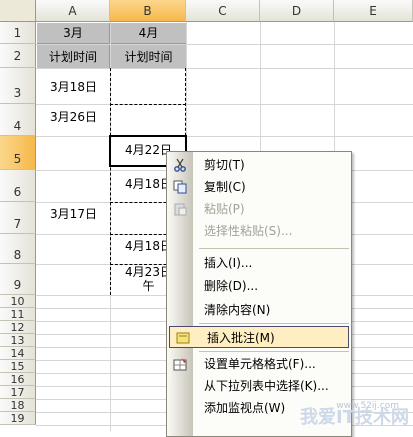 This screenshot has height=437, width=413. I want to click on menu-item-insert-comment: 插入批注(M), so click(259, 337).